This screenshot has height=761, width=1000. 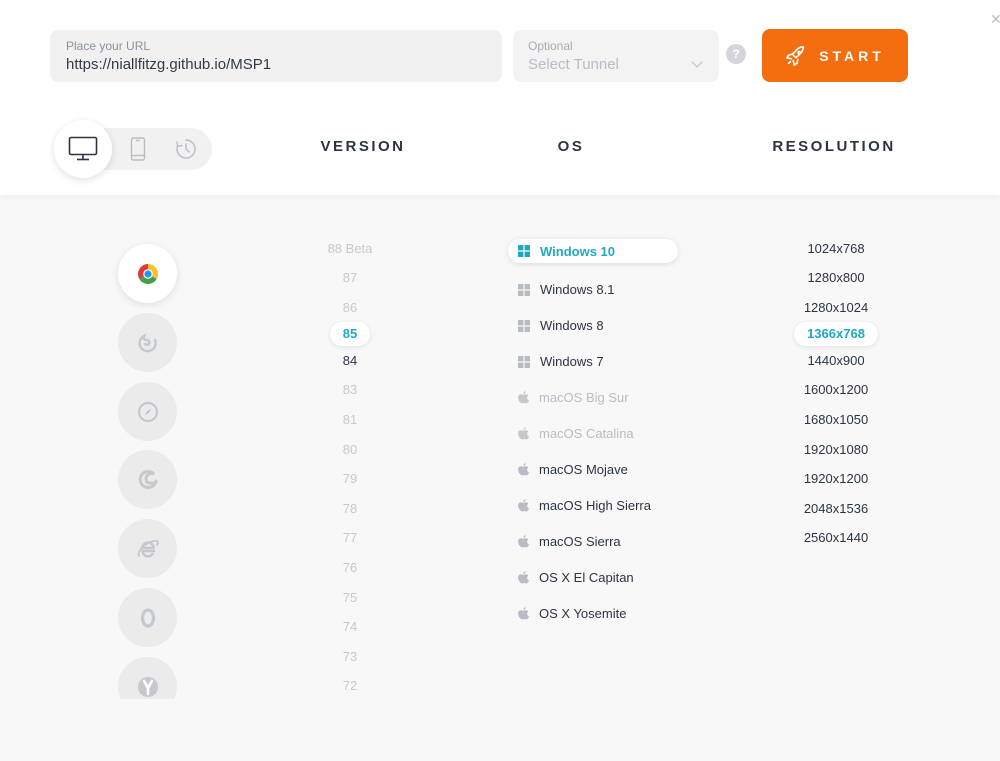 I want to click on os-item: macOS Mojave, so click(x=573, y=469).